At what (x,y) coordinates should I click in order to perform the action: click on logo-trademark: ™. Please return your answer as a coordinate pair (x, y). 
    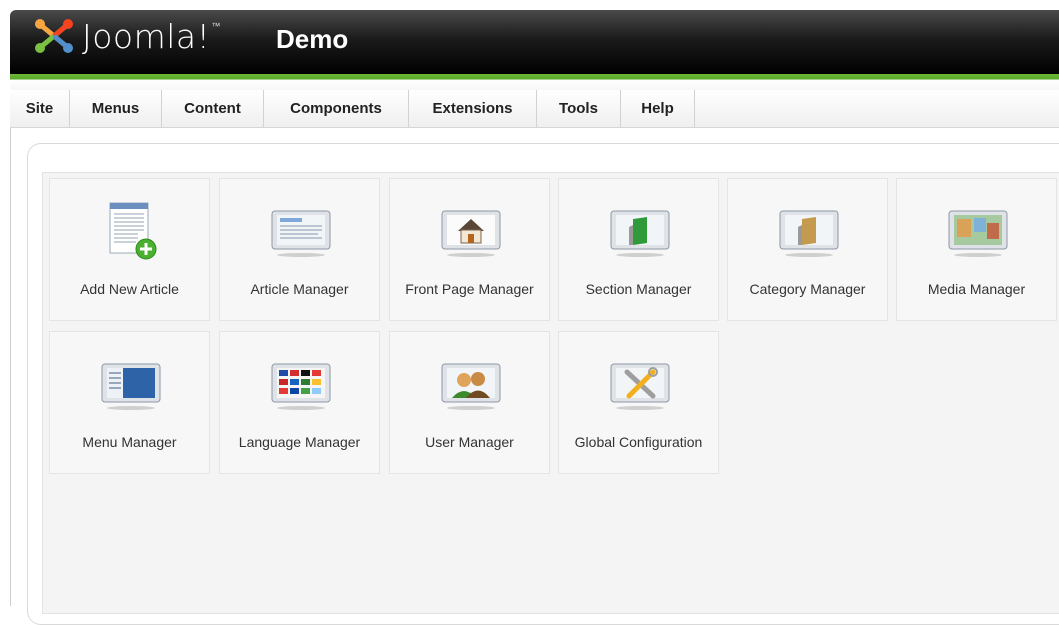
    Looking at the image, I should click on (216, 26).